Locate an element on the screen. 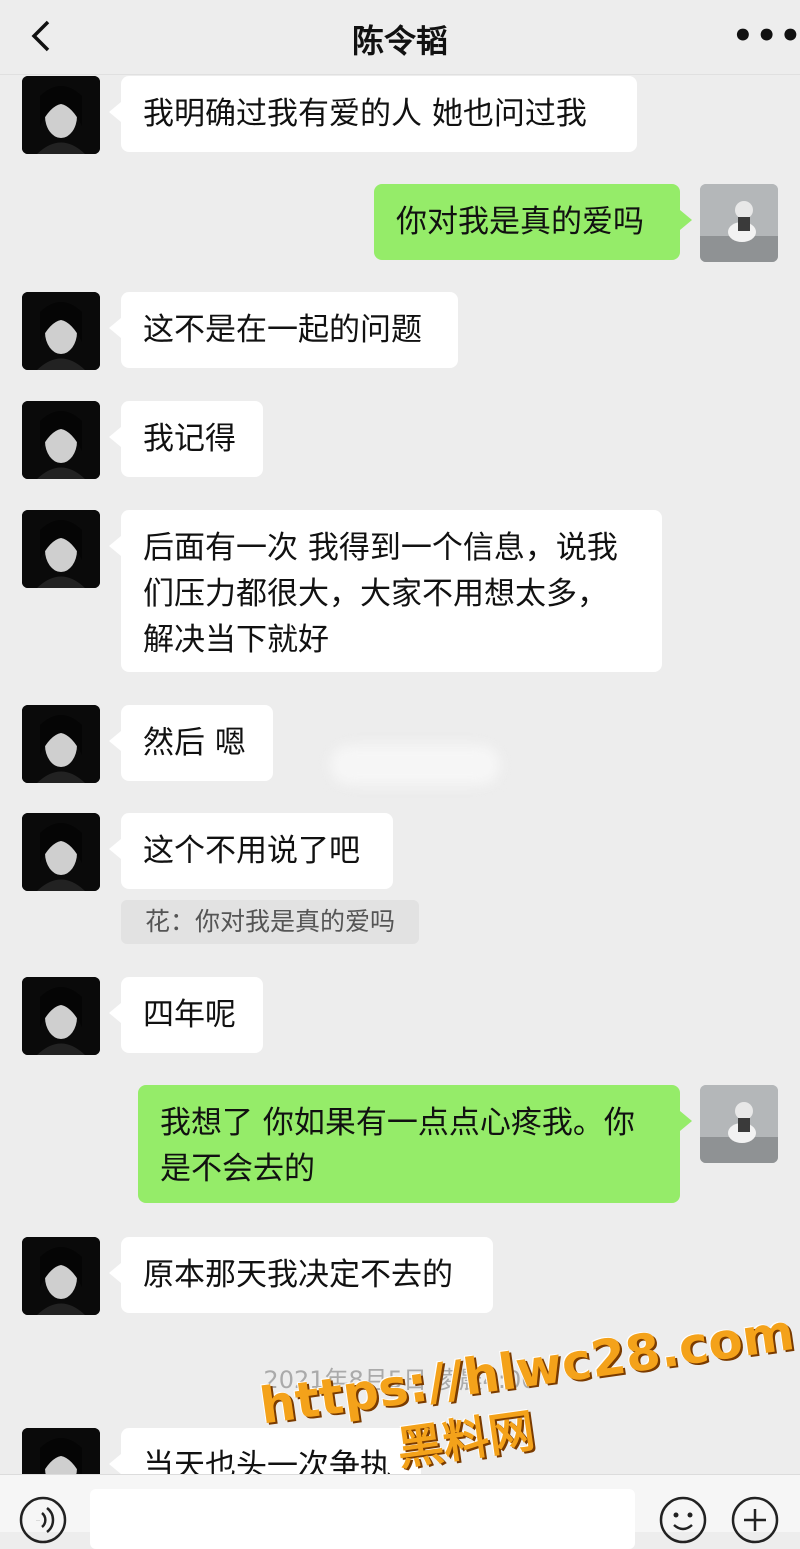  input-bar is located at coordinates (400, 1511).